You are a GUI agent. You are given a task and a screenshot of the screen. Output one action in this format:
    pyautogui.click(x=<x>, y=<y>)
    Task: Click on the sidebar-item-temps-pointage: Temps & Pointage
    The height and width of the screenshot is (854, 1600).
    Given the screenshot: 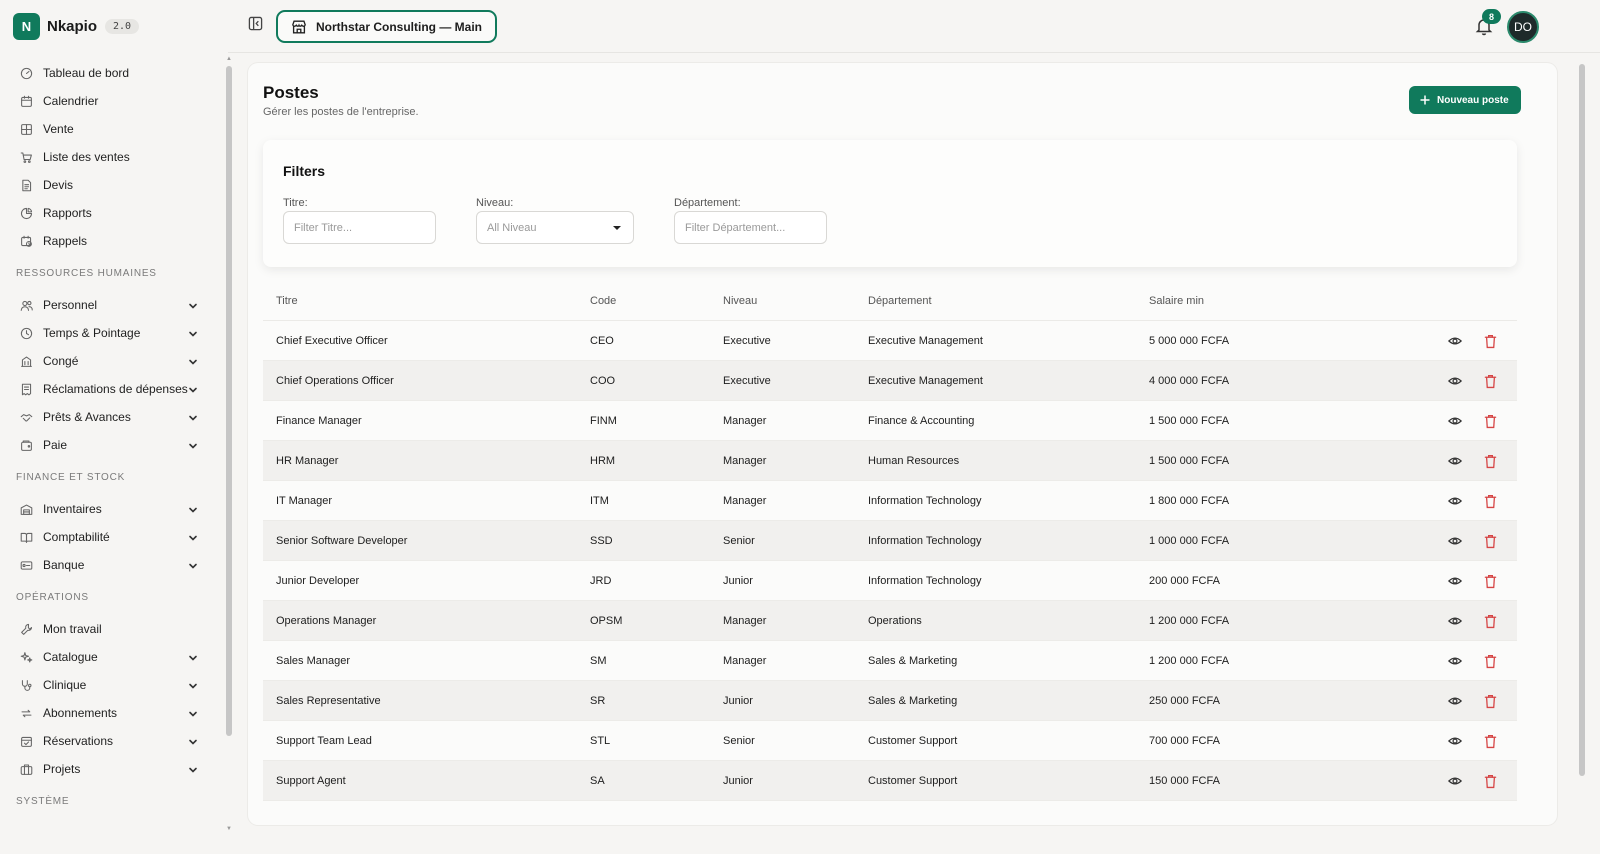 What is the action you would take?
    pyautogui.click(x=114, y=333)
    